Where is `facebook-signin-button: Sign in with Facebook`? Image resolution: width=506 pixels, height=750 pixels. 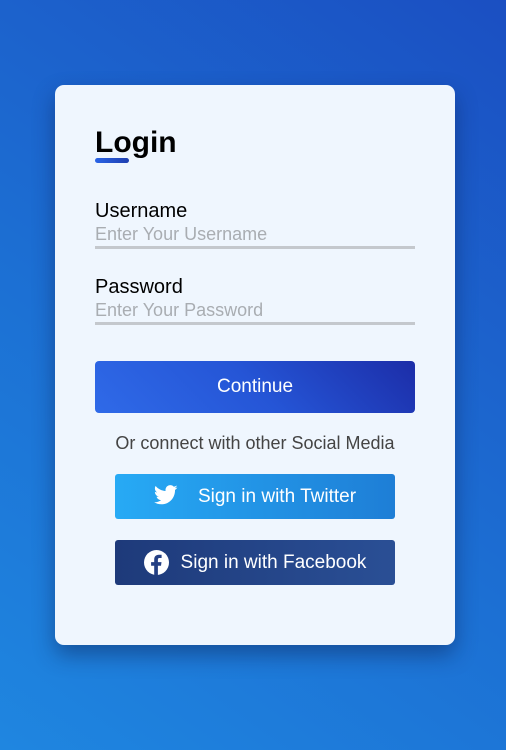 facebook-signin-button: Sign in with Facebook is located at coordinates (255, 562).